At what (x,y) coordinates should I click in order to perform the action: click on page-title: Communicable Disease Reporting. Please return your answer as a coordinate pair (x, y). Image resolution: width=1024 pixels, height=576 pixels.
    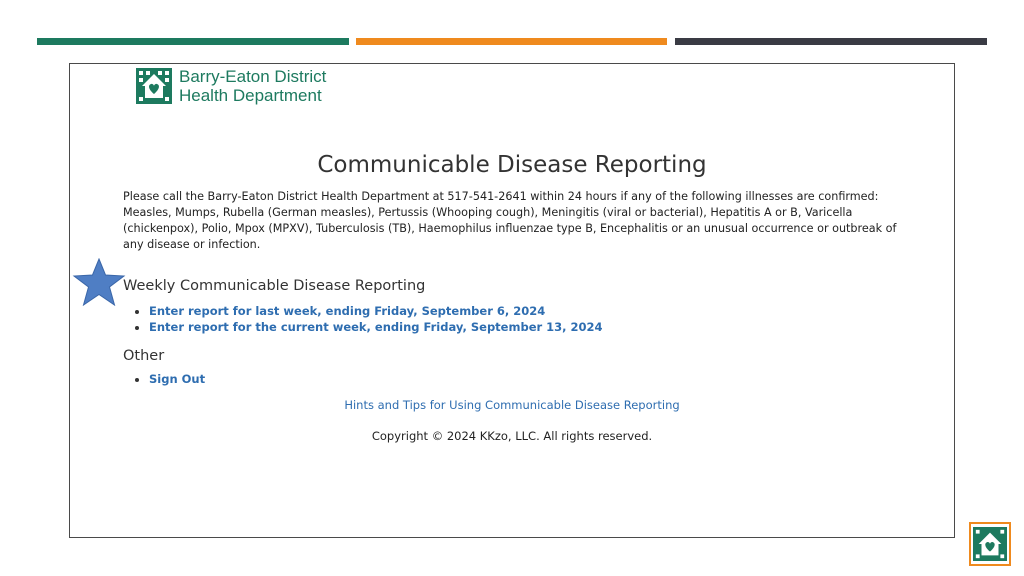
    Looking at the image, I should click on (512, 165).